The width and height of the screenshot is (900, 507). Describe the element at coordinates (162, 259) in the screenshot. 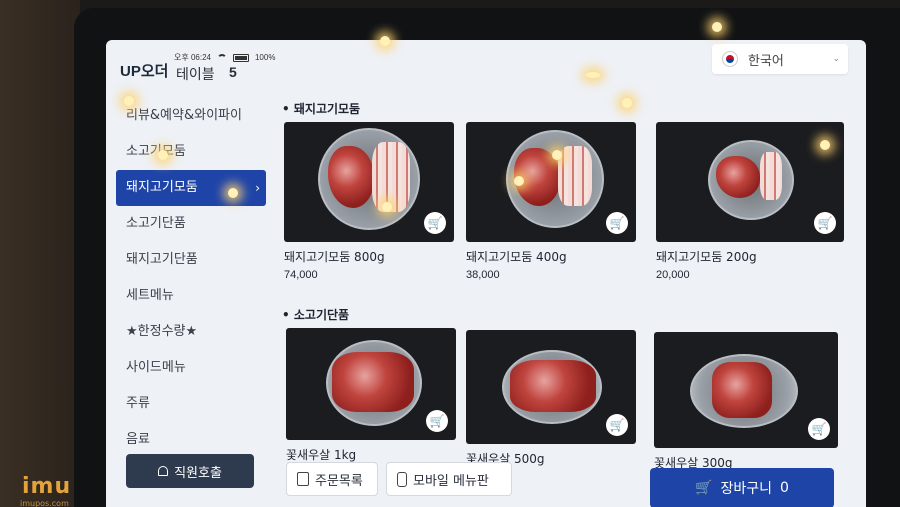

I see `sidebar-item-label: 돼지고기단품` at that location.